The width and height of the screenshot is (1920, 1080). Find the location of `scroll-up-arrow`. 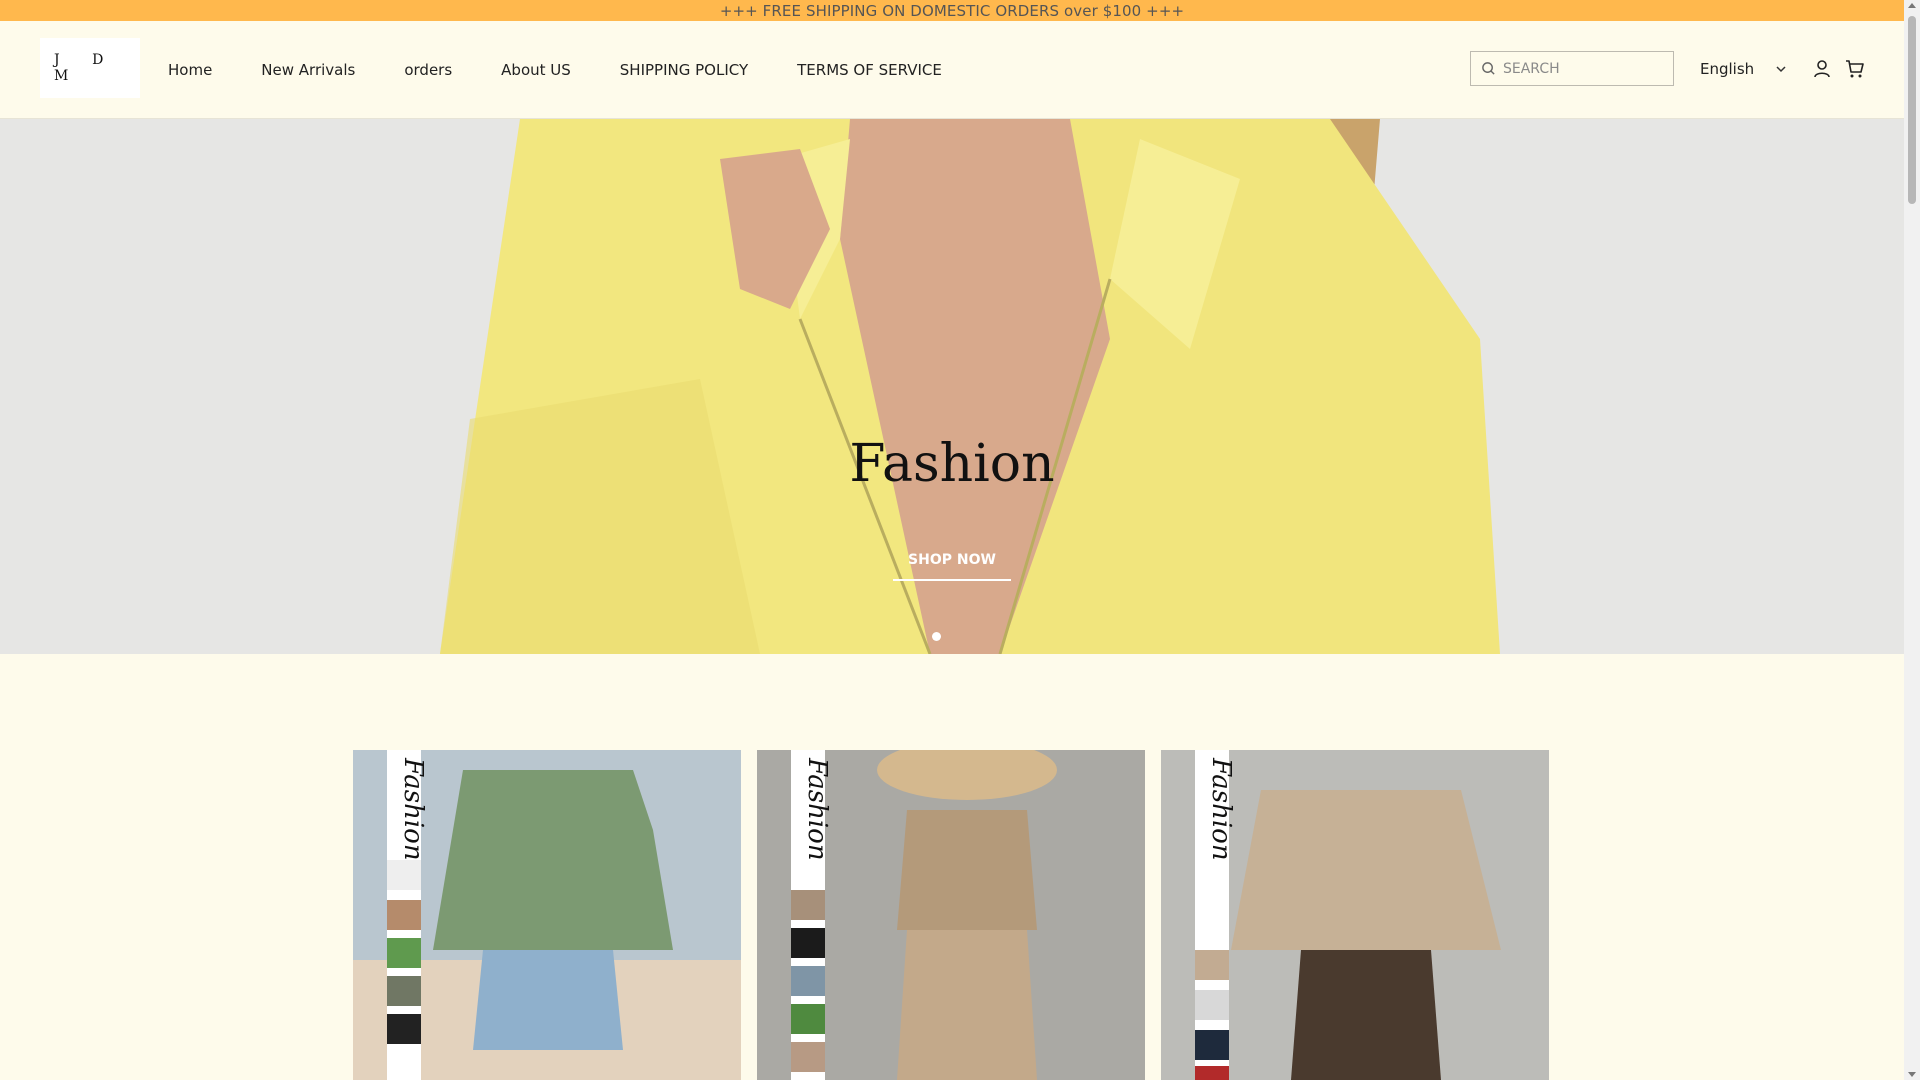

scroll-up-arrow is located at coordinates (1912, 5).